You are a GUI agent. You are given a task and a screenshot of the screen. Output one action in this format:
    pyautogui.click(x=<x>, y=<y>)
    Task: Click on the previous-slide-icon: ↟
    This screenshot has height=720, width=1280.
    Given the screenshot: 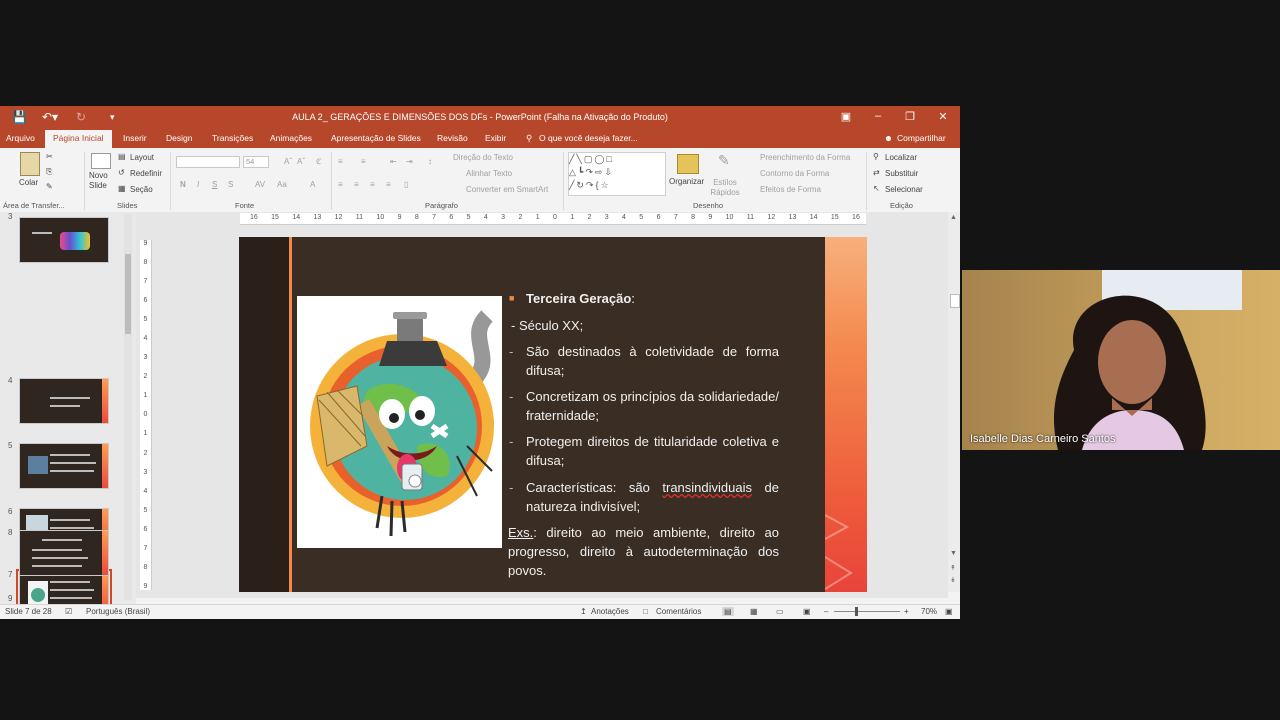 What is the action you would take?
    pyautogui.click(x=953, y=568)
    